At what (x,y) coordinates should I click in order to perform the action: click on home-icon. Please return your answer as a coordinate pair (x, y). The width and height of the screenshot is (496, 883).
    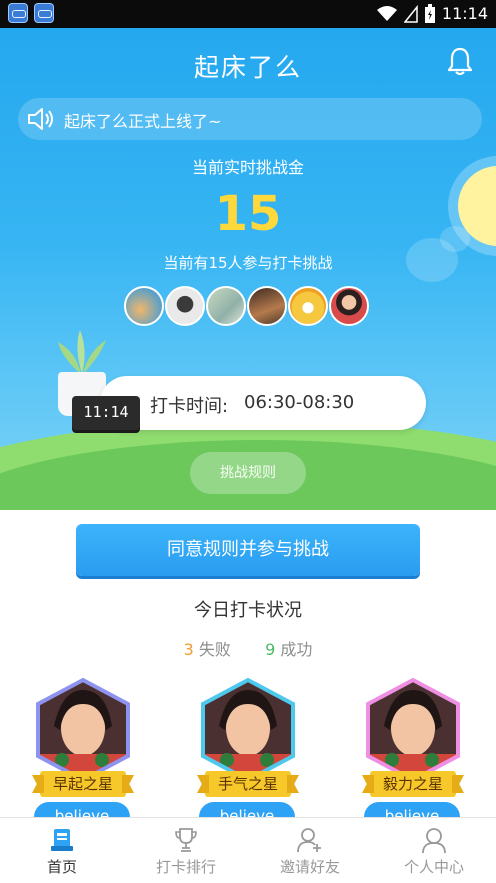
    Looking at the image, I should click on (62, 840).